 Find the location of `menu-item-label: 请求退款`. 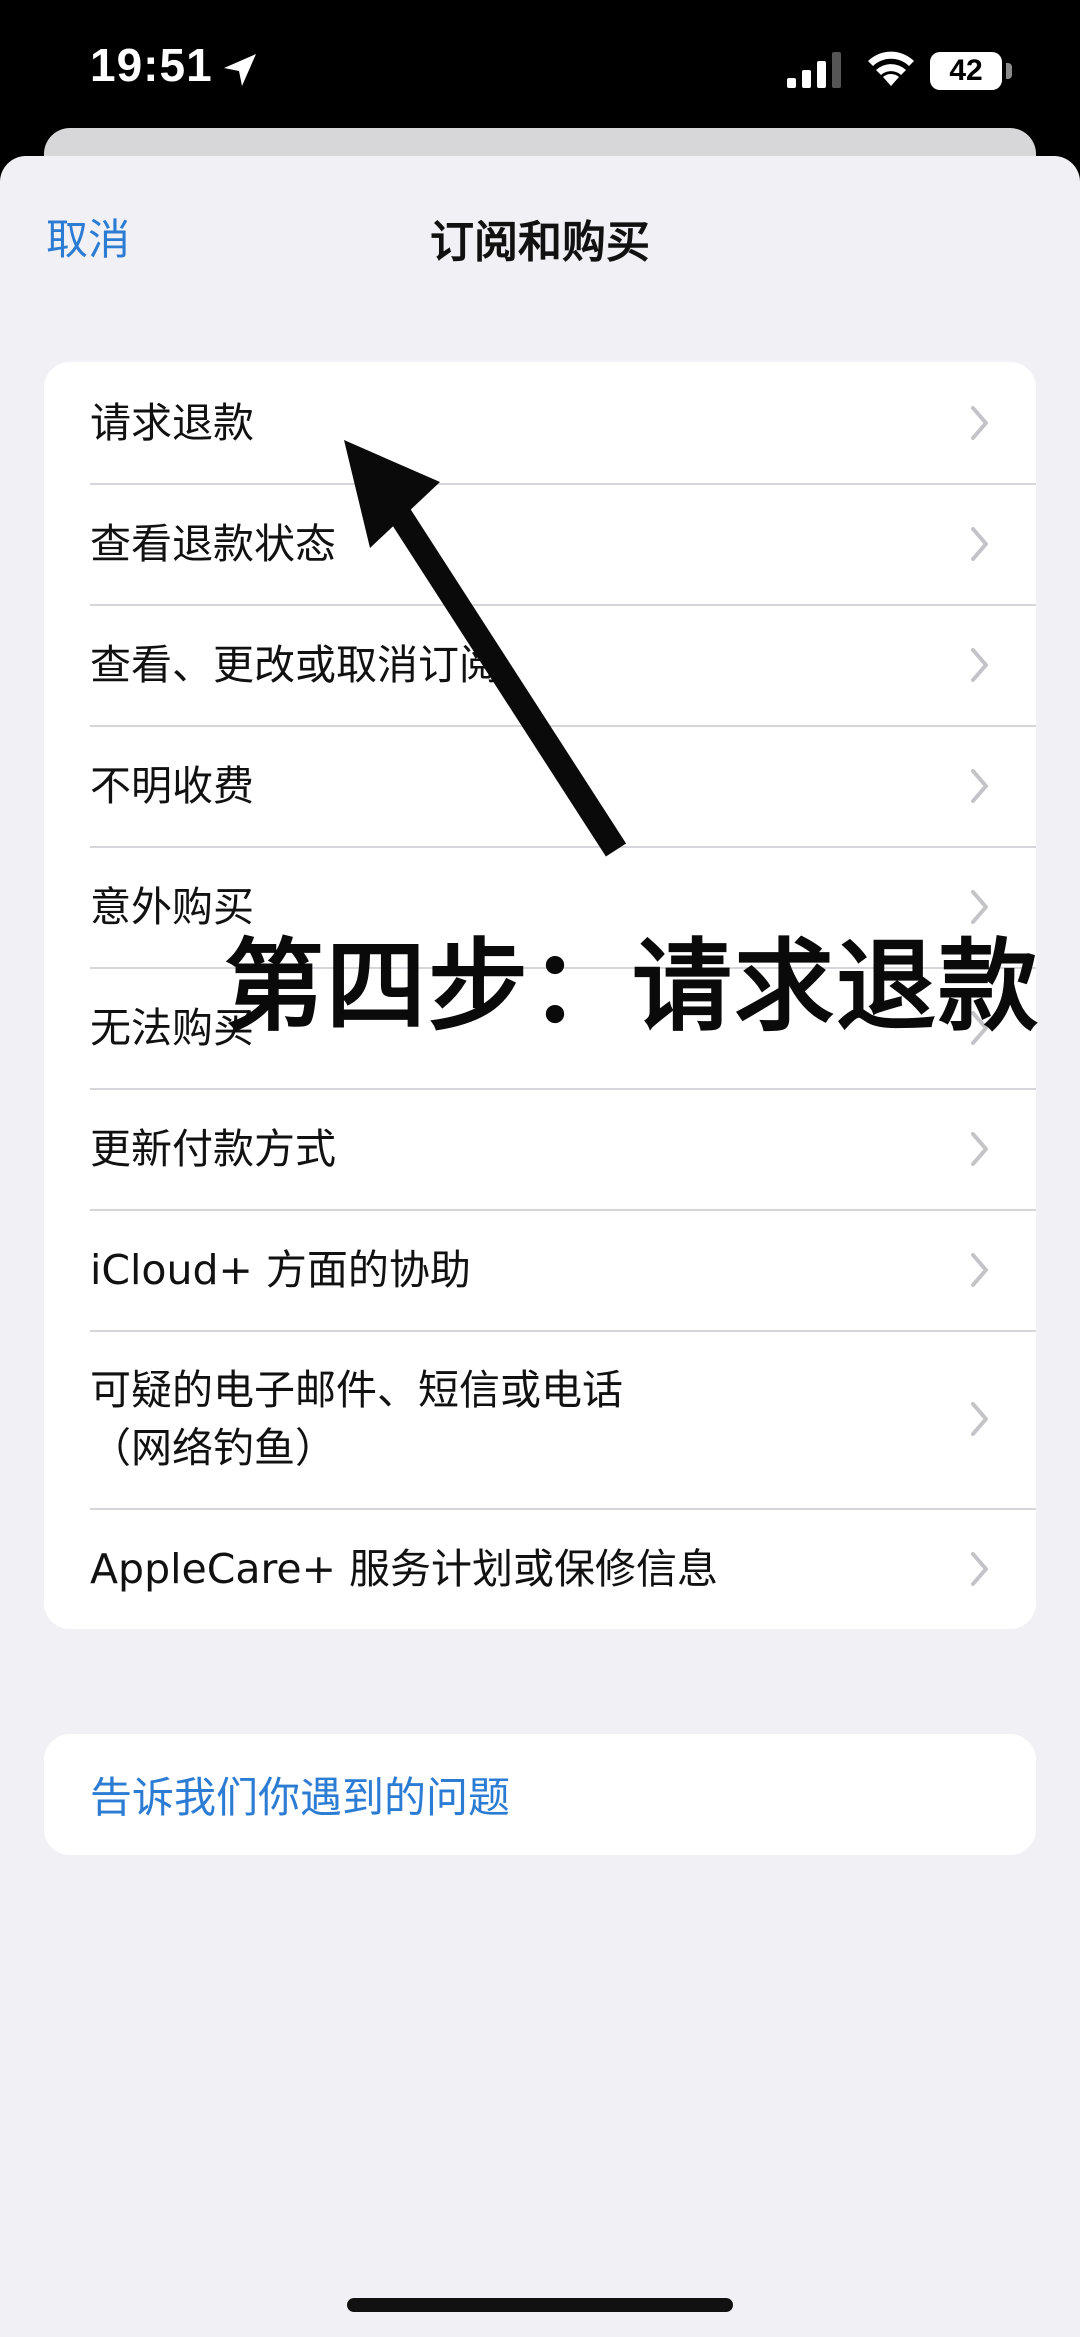

menu-item-label: 请求退款 is located at coordinates (172, 422).